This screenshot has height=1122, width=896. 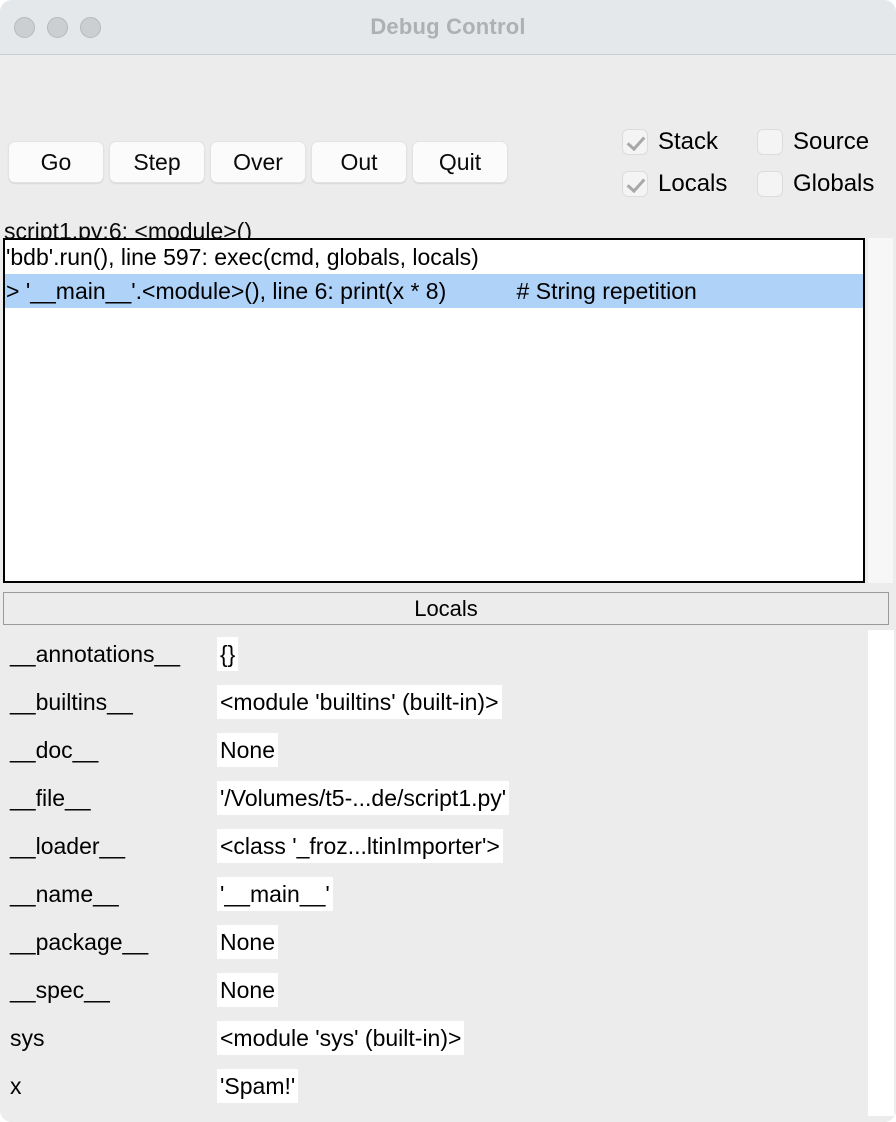 I want to click on checkbox-source: Source, so click(x=815, y=142).